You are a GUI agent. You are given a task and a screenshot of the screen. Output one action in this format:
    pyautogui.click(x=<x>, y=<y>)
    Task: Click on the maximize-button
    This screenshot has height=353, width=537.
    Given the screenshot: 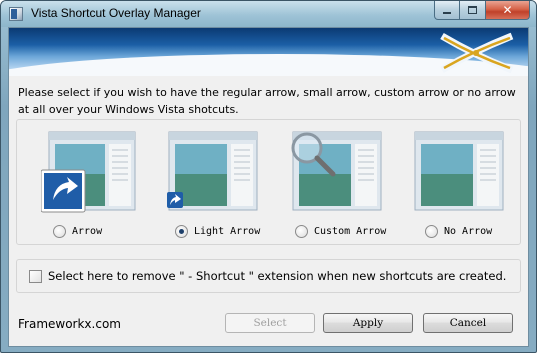 What is the action you would take?
    pyautogui.click(x=473, y=10)
    